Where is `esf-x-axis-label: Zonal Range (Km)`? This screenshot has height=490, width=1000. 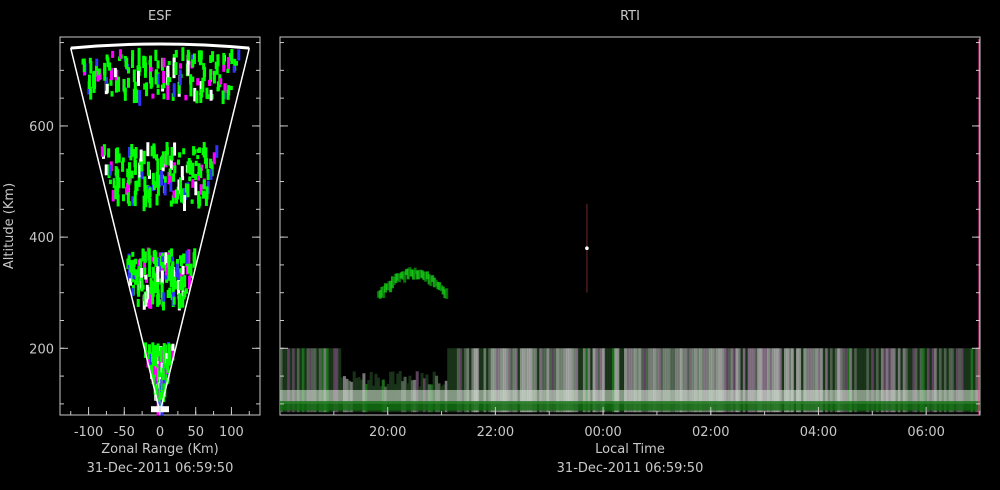
esf-x-axis-label: Zonal Range (Km) is located at coordinates (159, 449).